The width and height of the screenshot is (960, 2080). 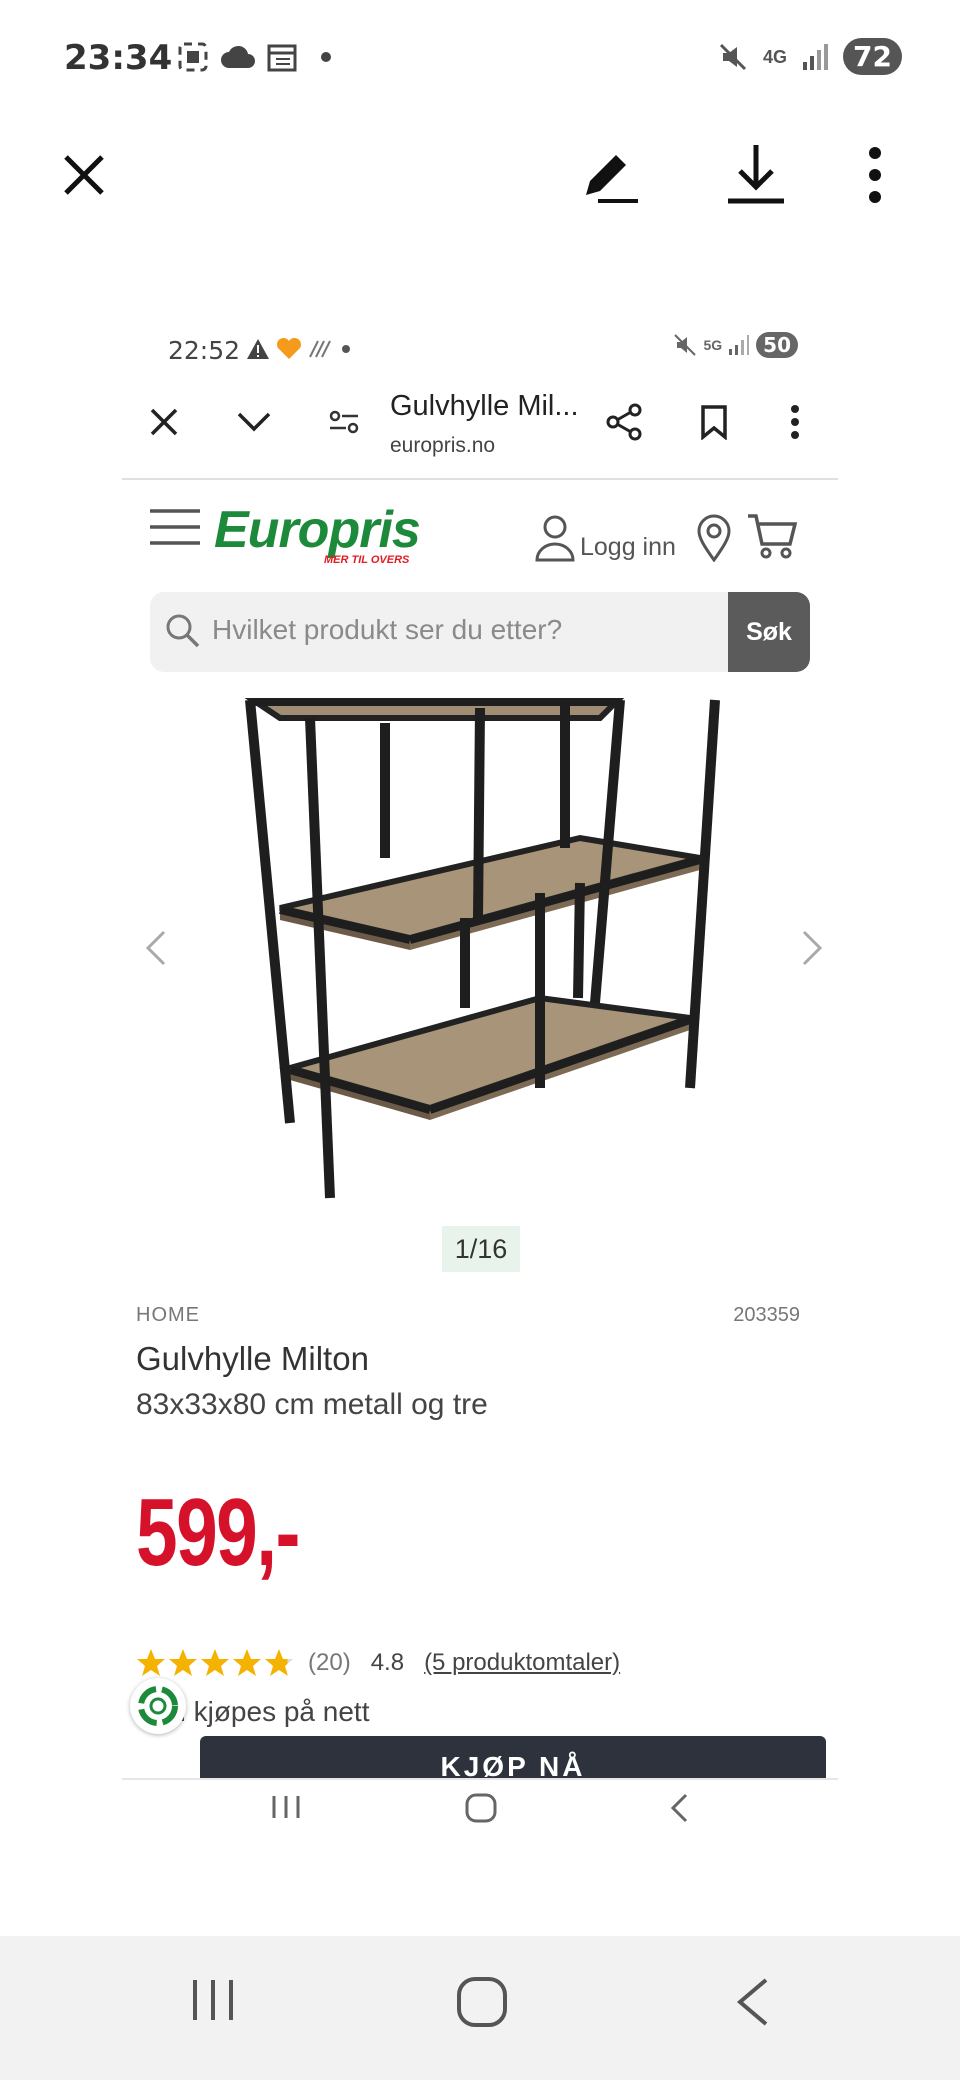 I want to click on rating-stars, so click(x=215, y=1663).